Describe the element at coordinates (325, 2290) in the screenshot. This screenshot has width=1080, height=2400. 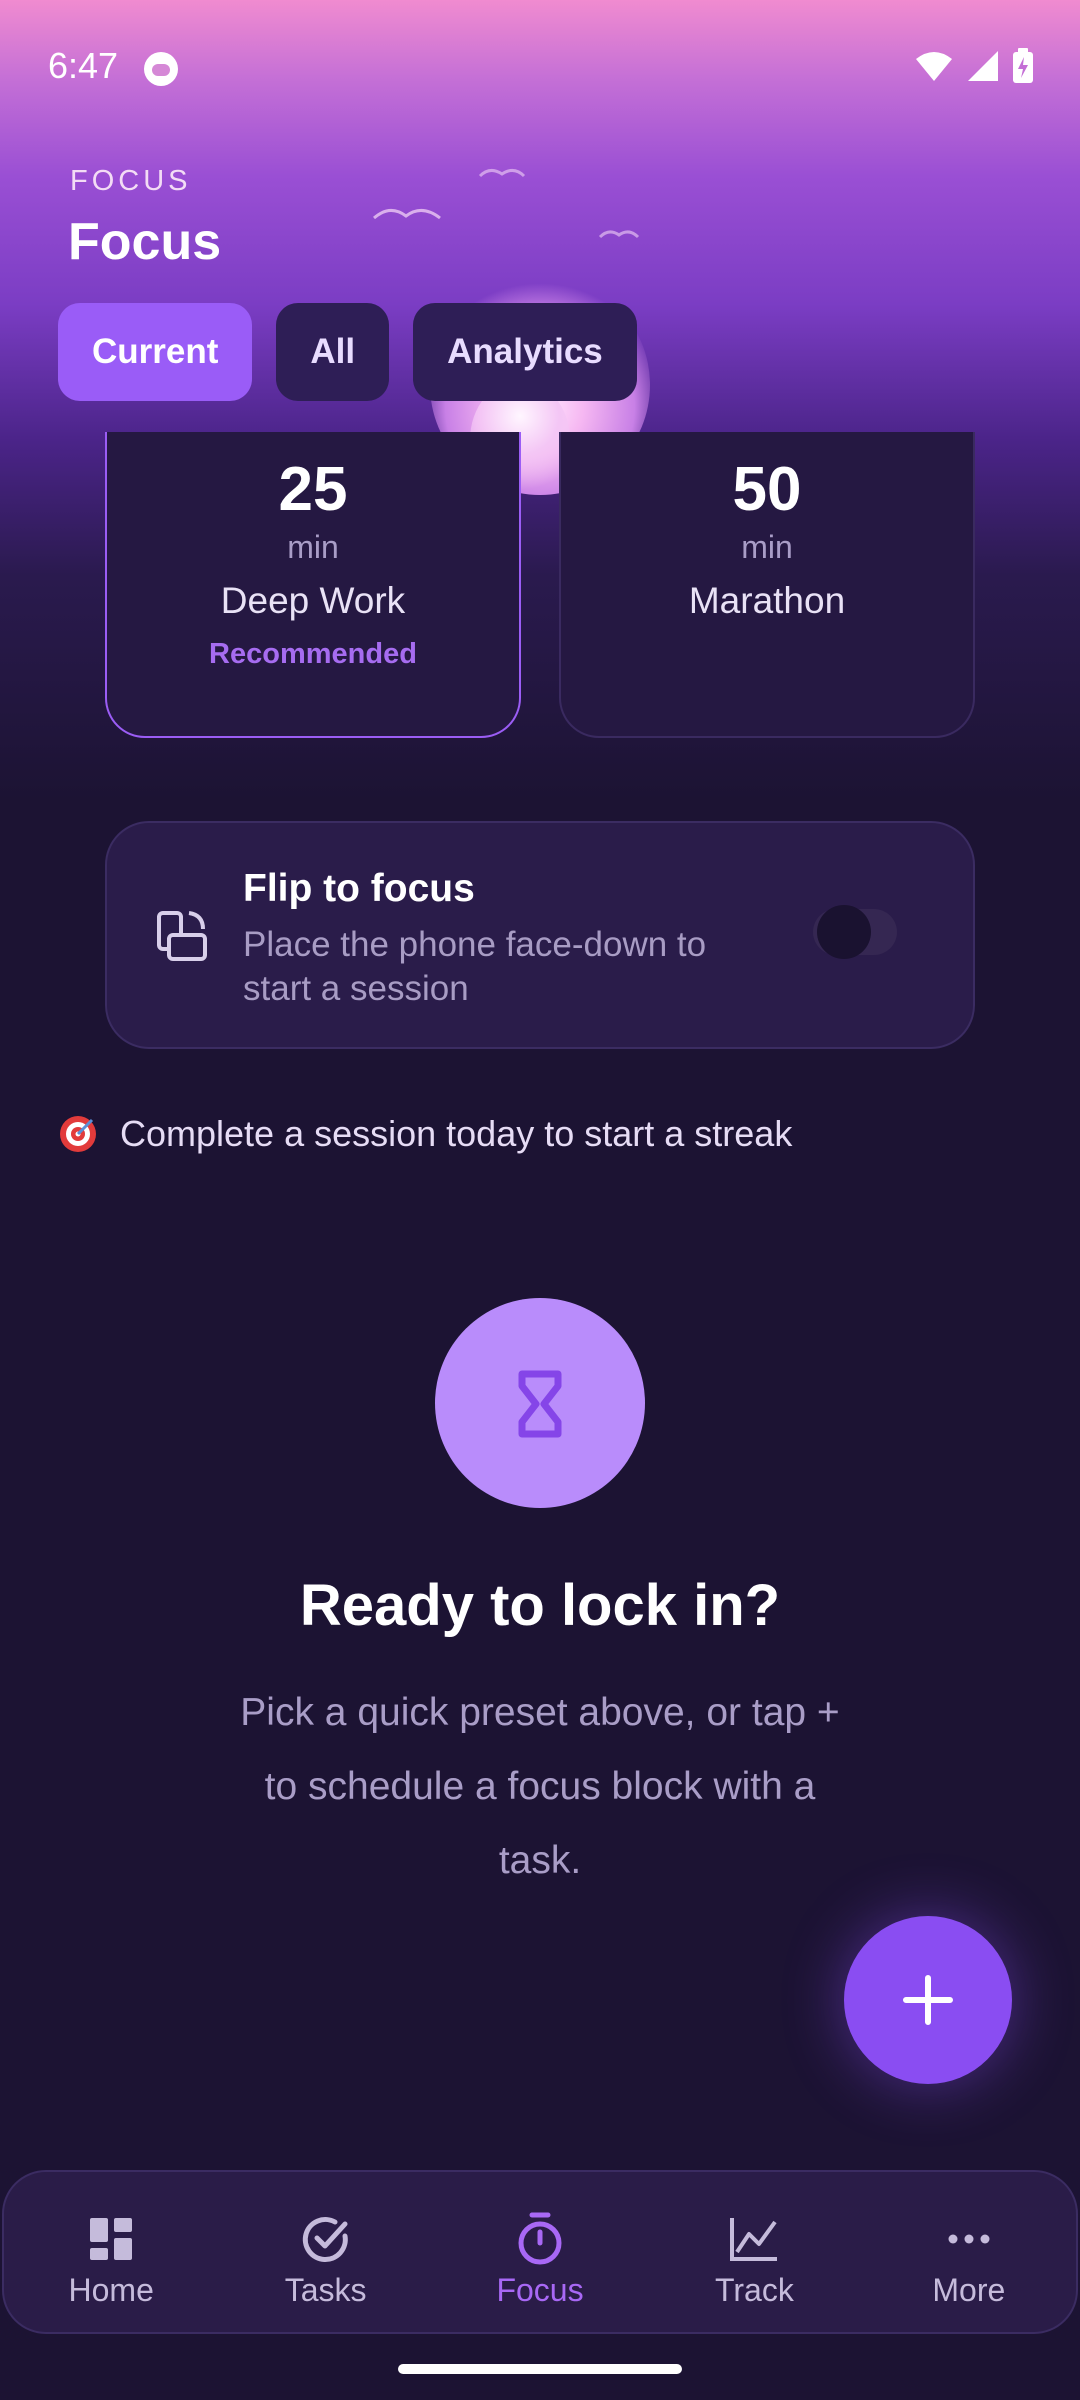
I see `nav-label: Tasks` at that location.